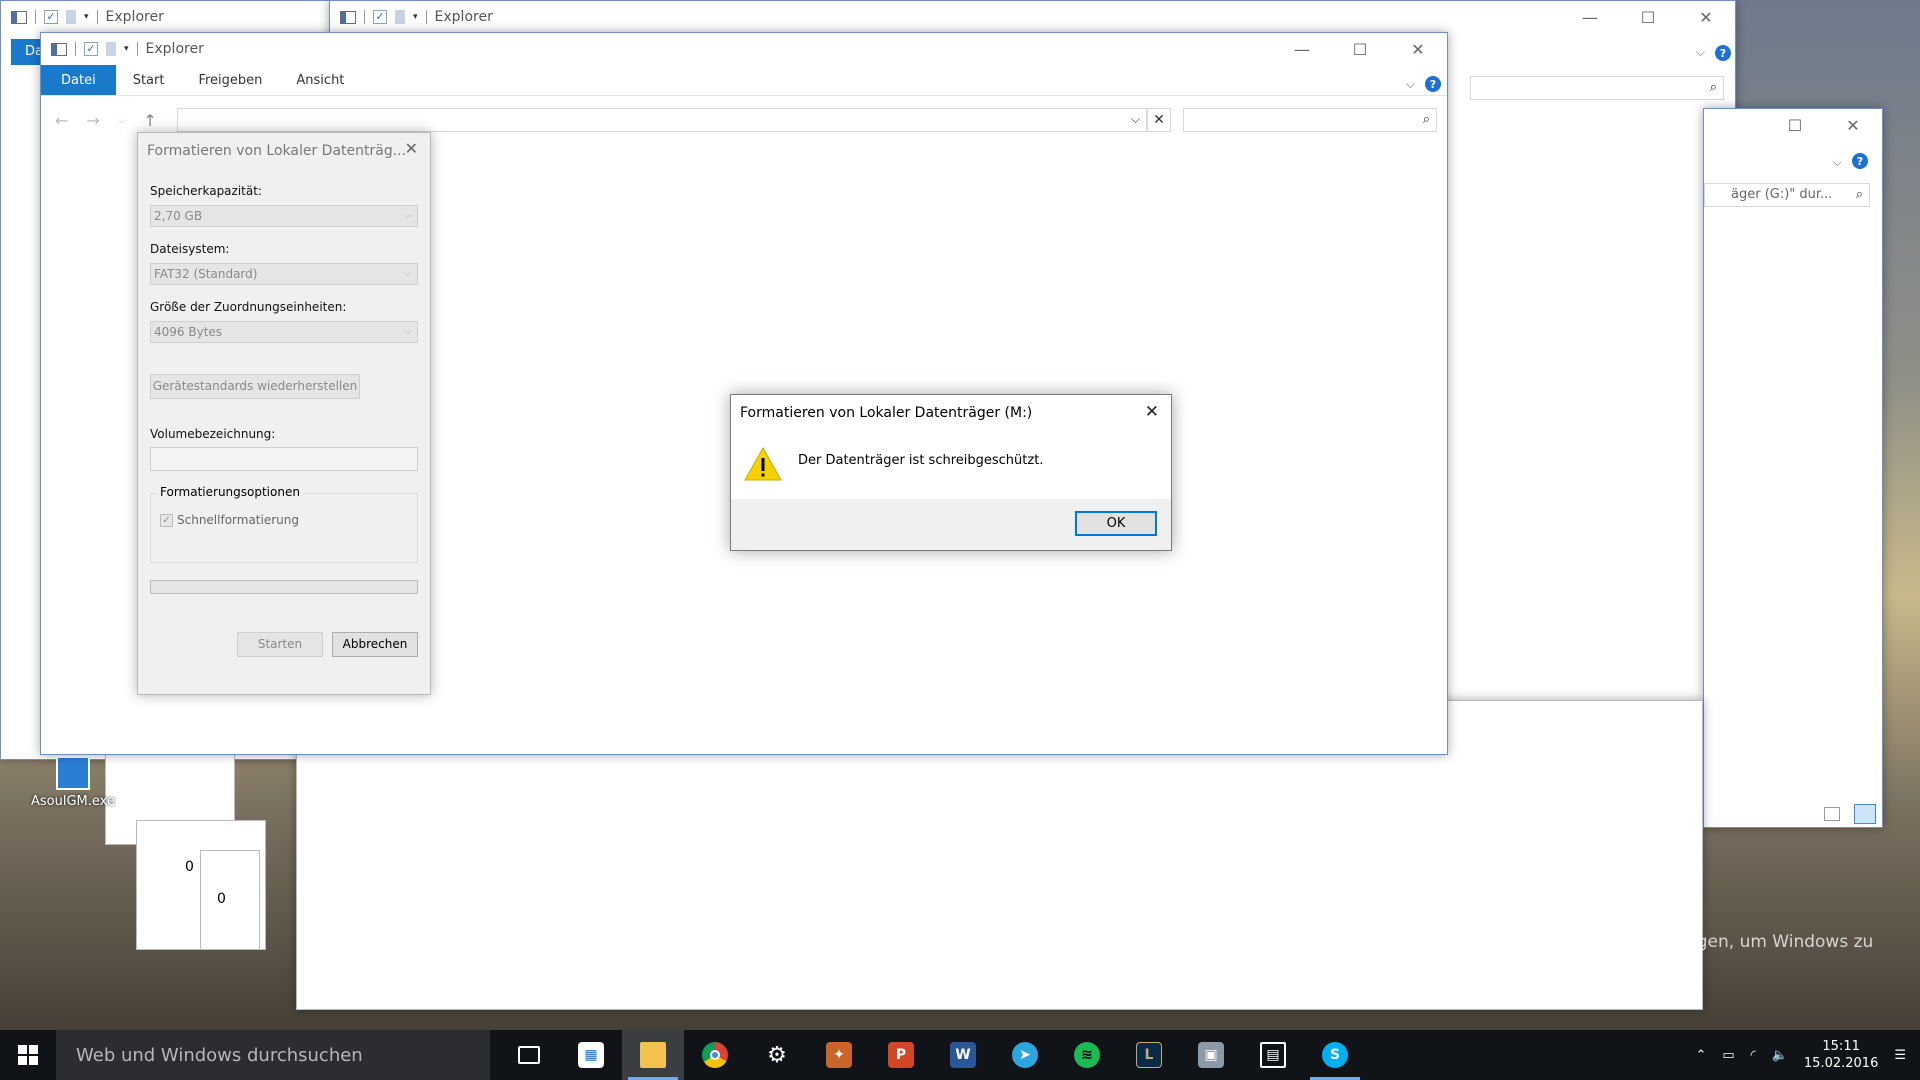  I want to click on cancel-button: Abbrechen, so click(375, 644).